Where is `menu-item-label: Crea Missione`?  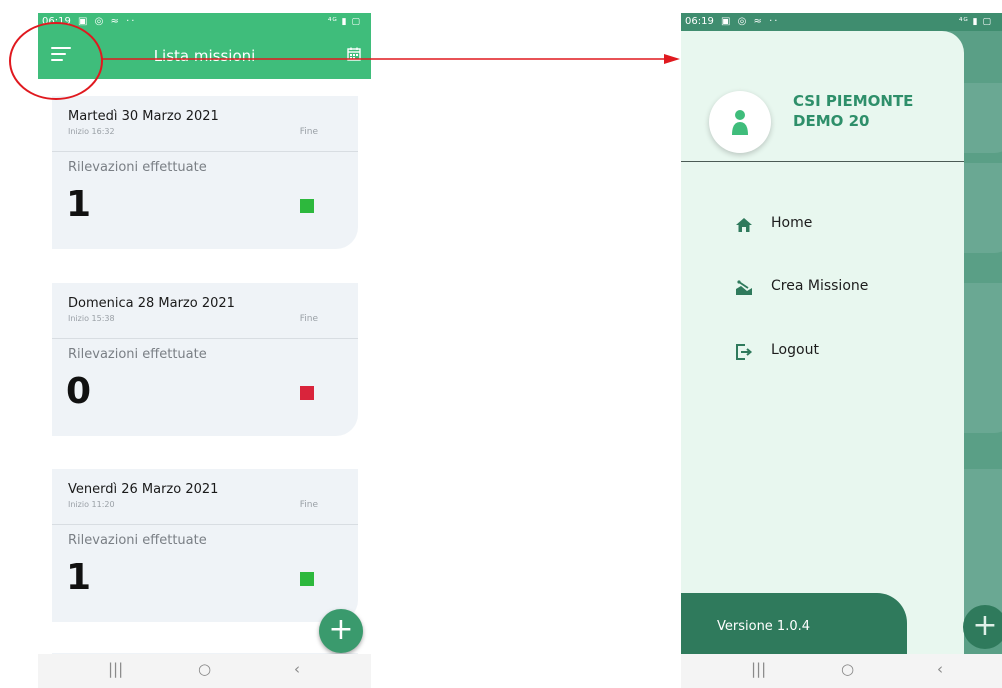 menu-item-label: Crea Missione is located at coordinates (820, 286).